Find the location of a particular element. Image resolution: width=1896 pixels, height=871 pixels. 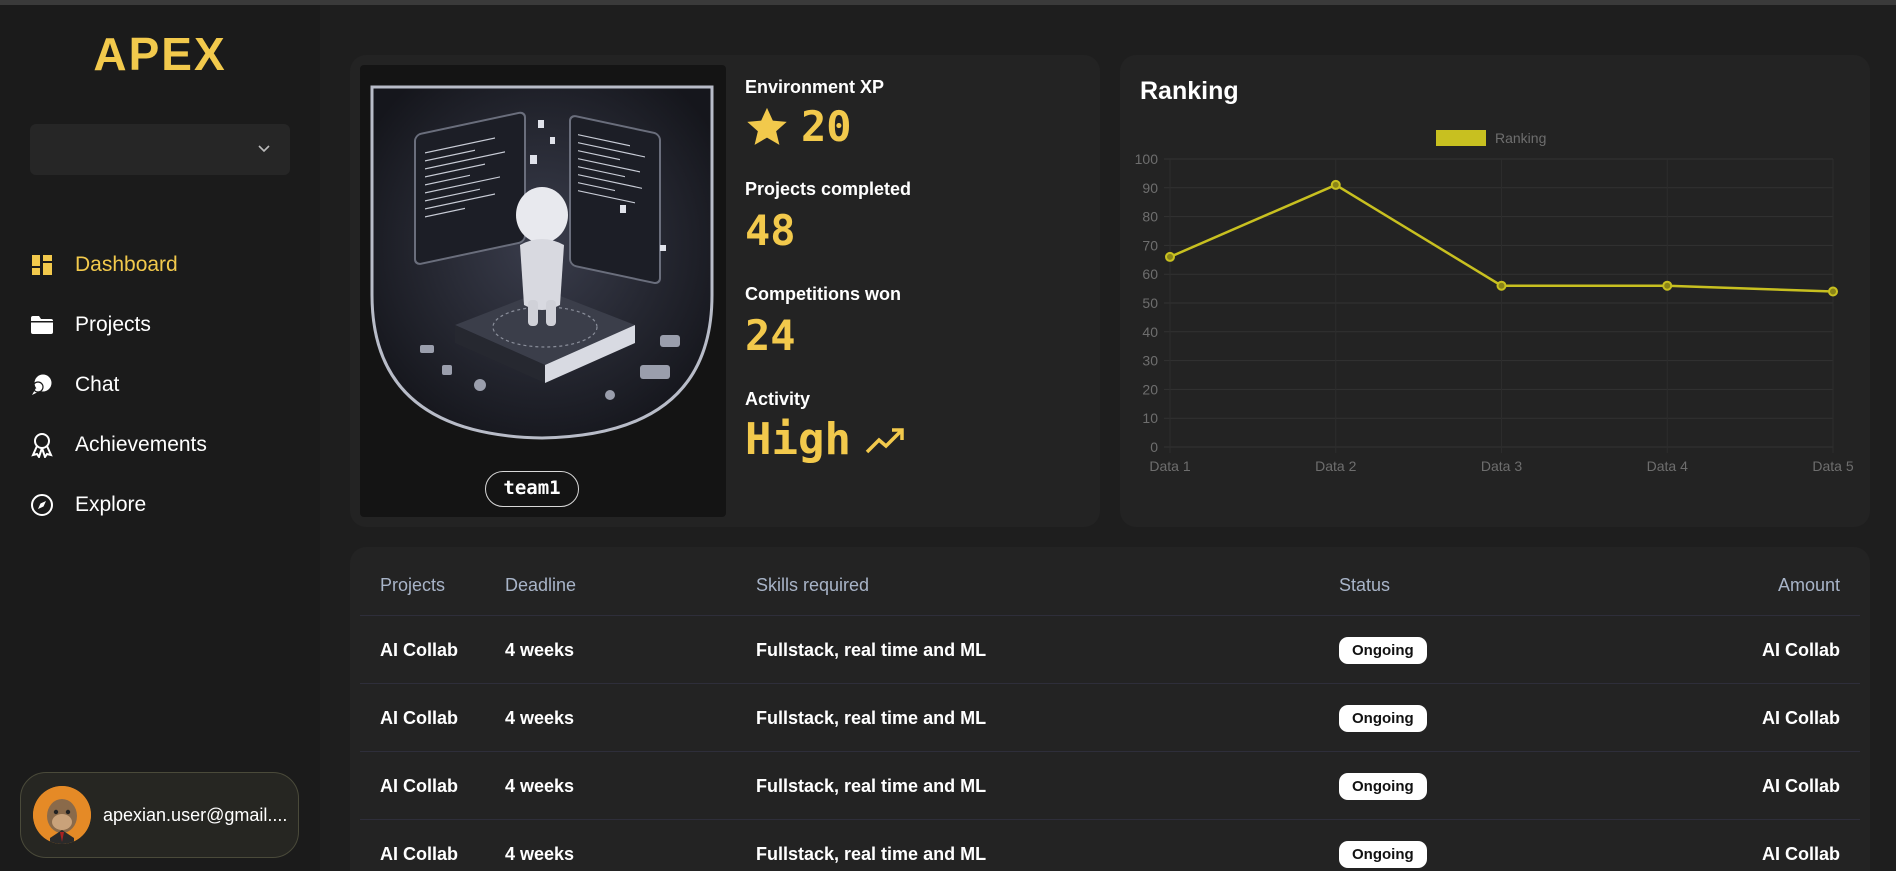

x-tick-label: Data 2 is located at coordinates (1335, 466).